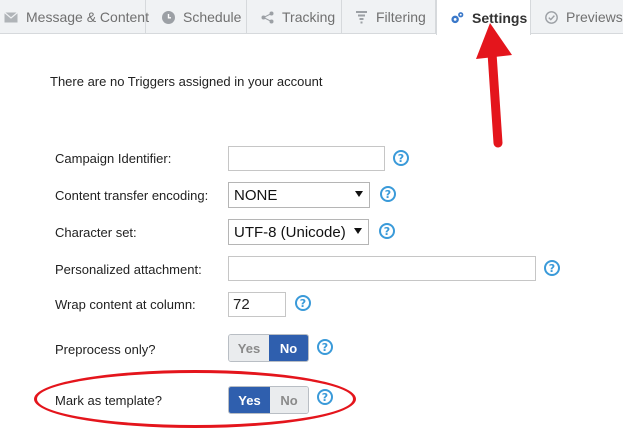  What do you see at coordinates (290, 232) in the screenshot?
I see `selected-value: UTF-8 (Unicode)` at bounding box center [290, 232].